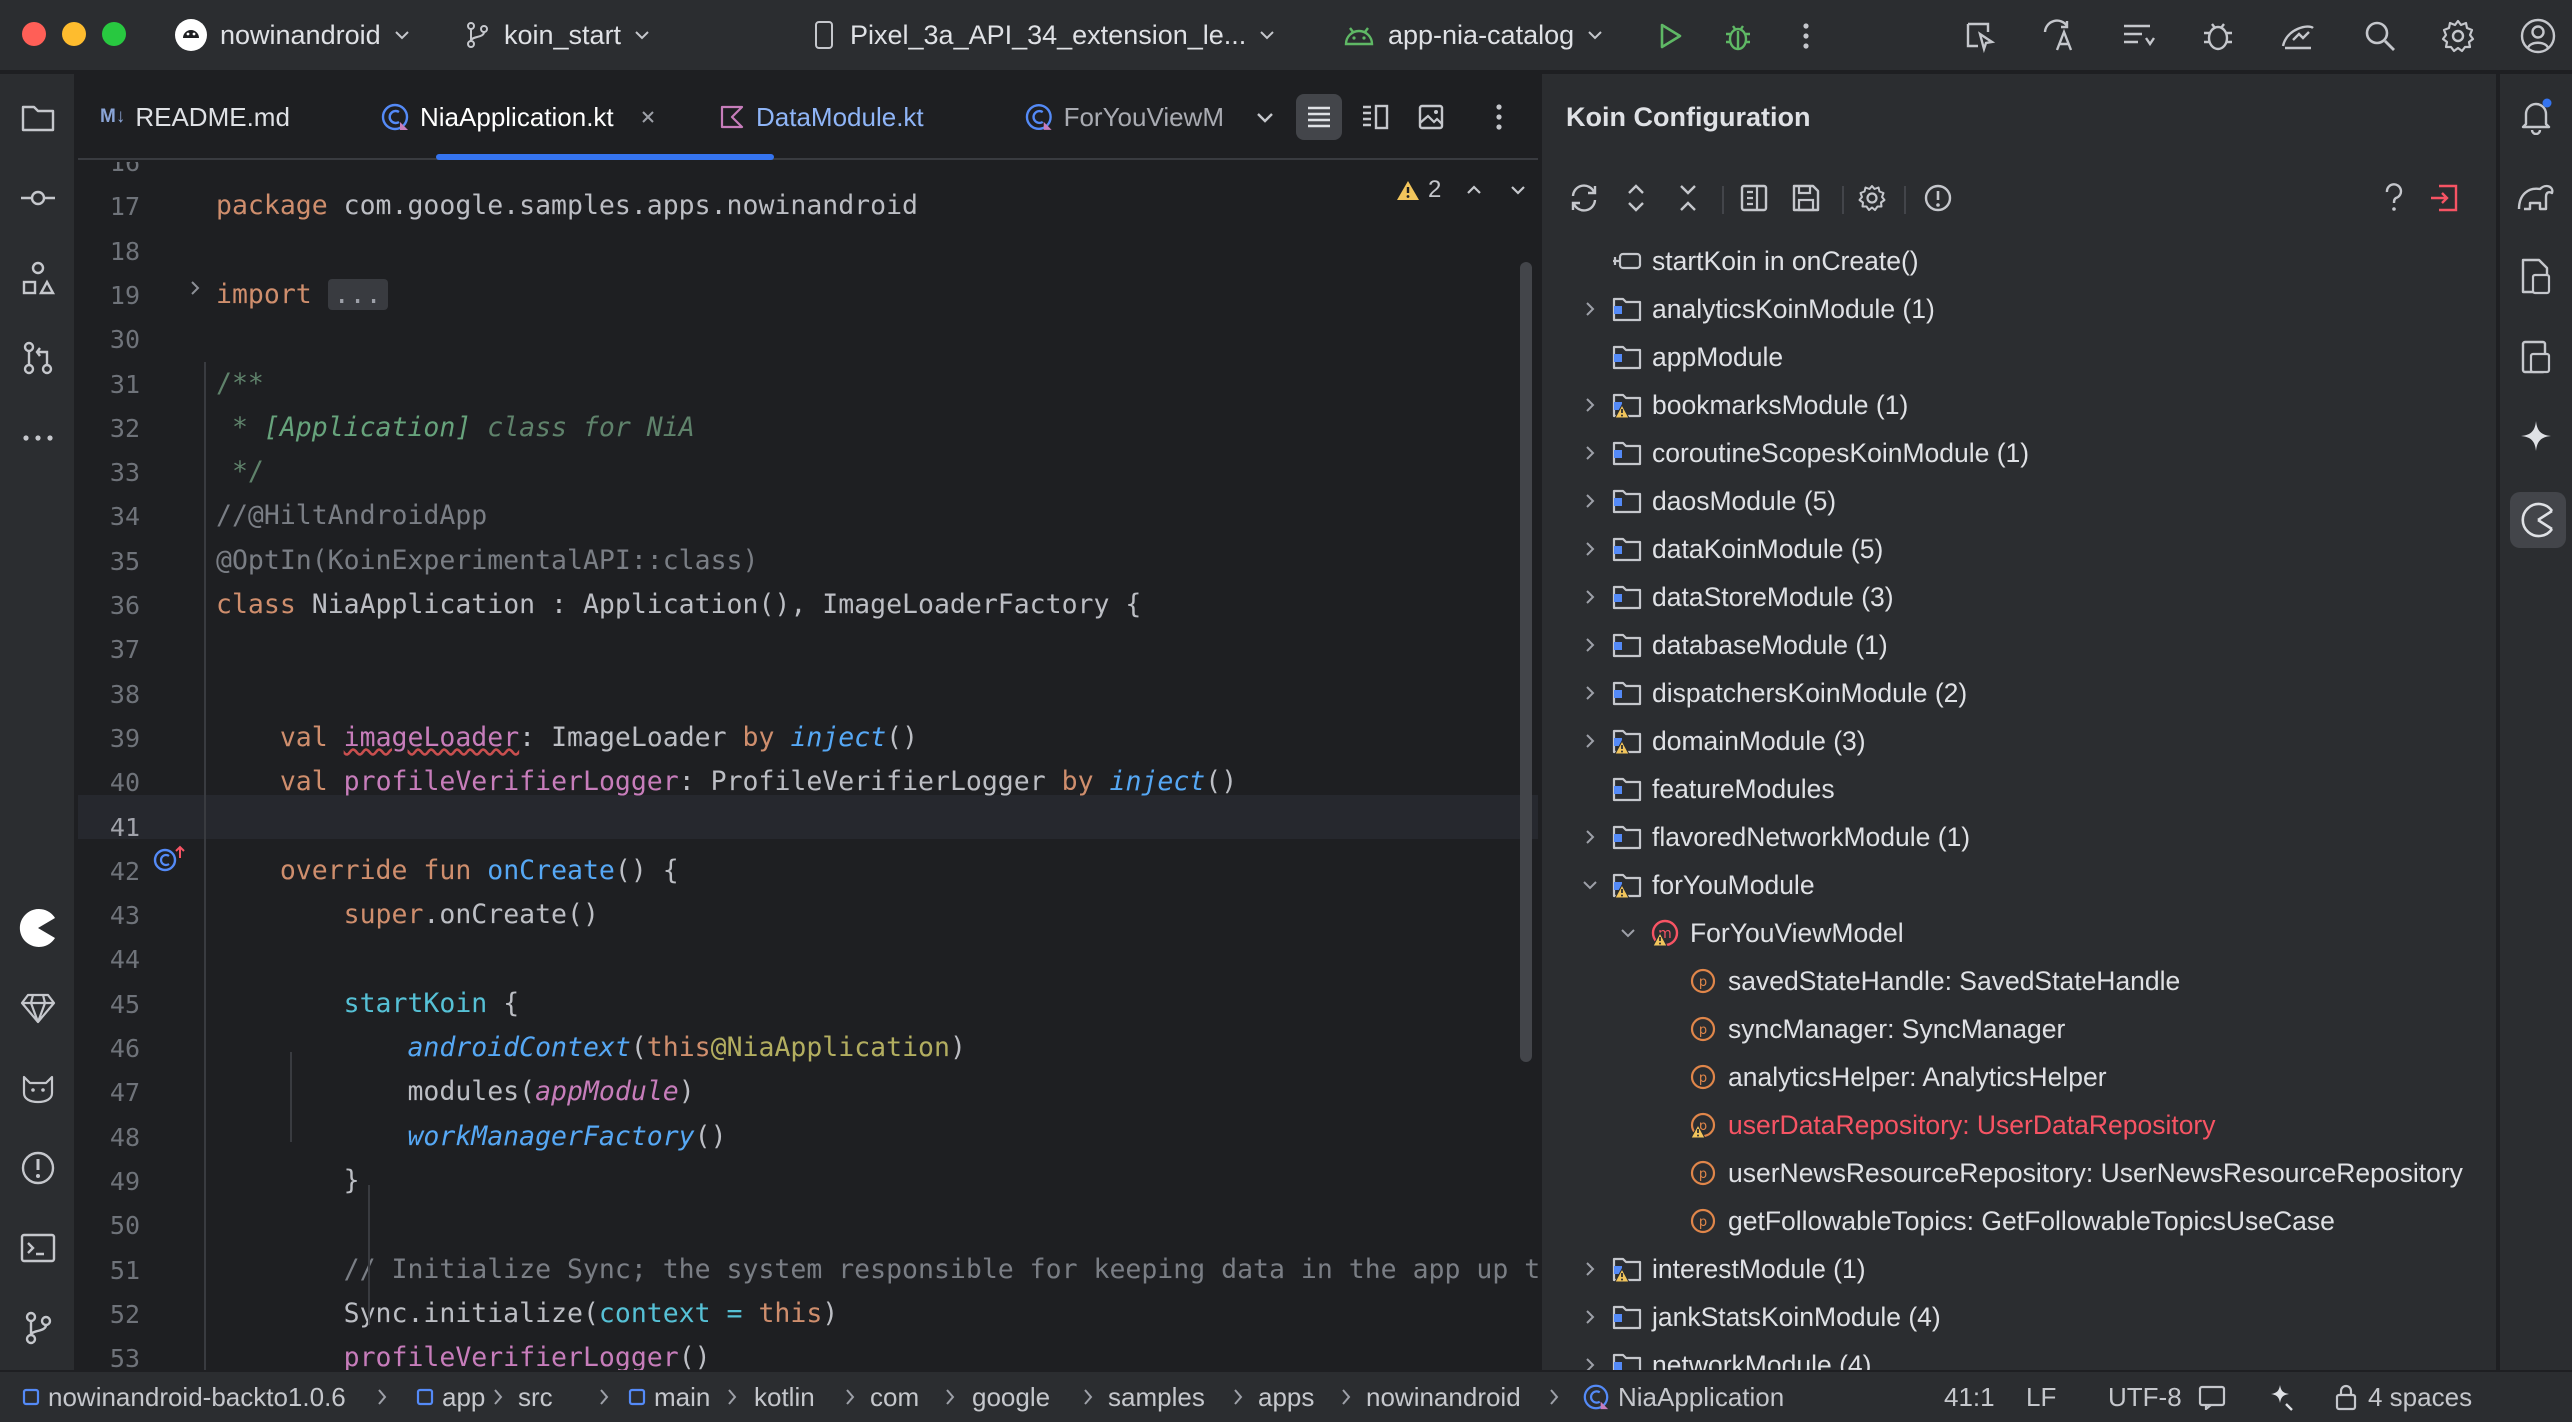  What do you see at coordinates (38, 278) in the screenshot?
I see `structure-tool-button` at bounding box center [38, 278].